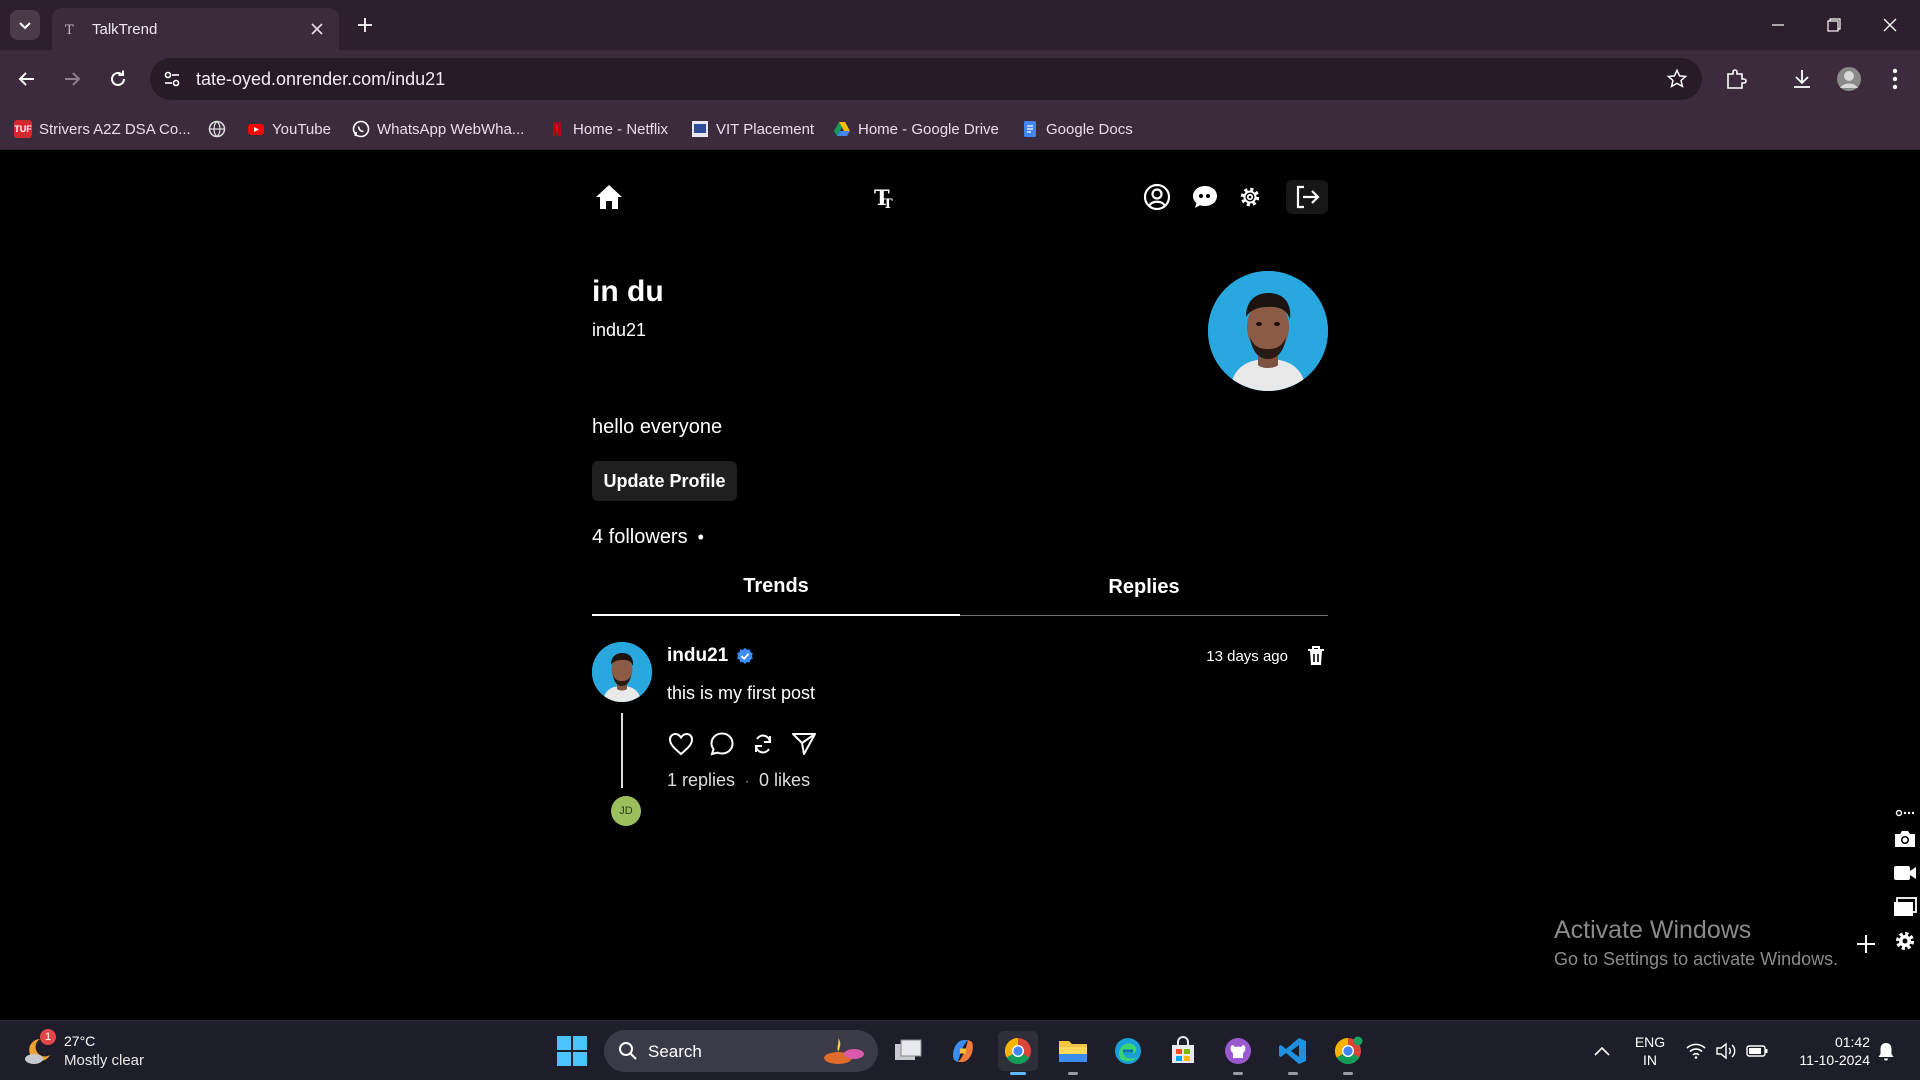  I want to click on bookmark-netflix: Home - Netflix, so click(608, 129).